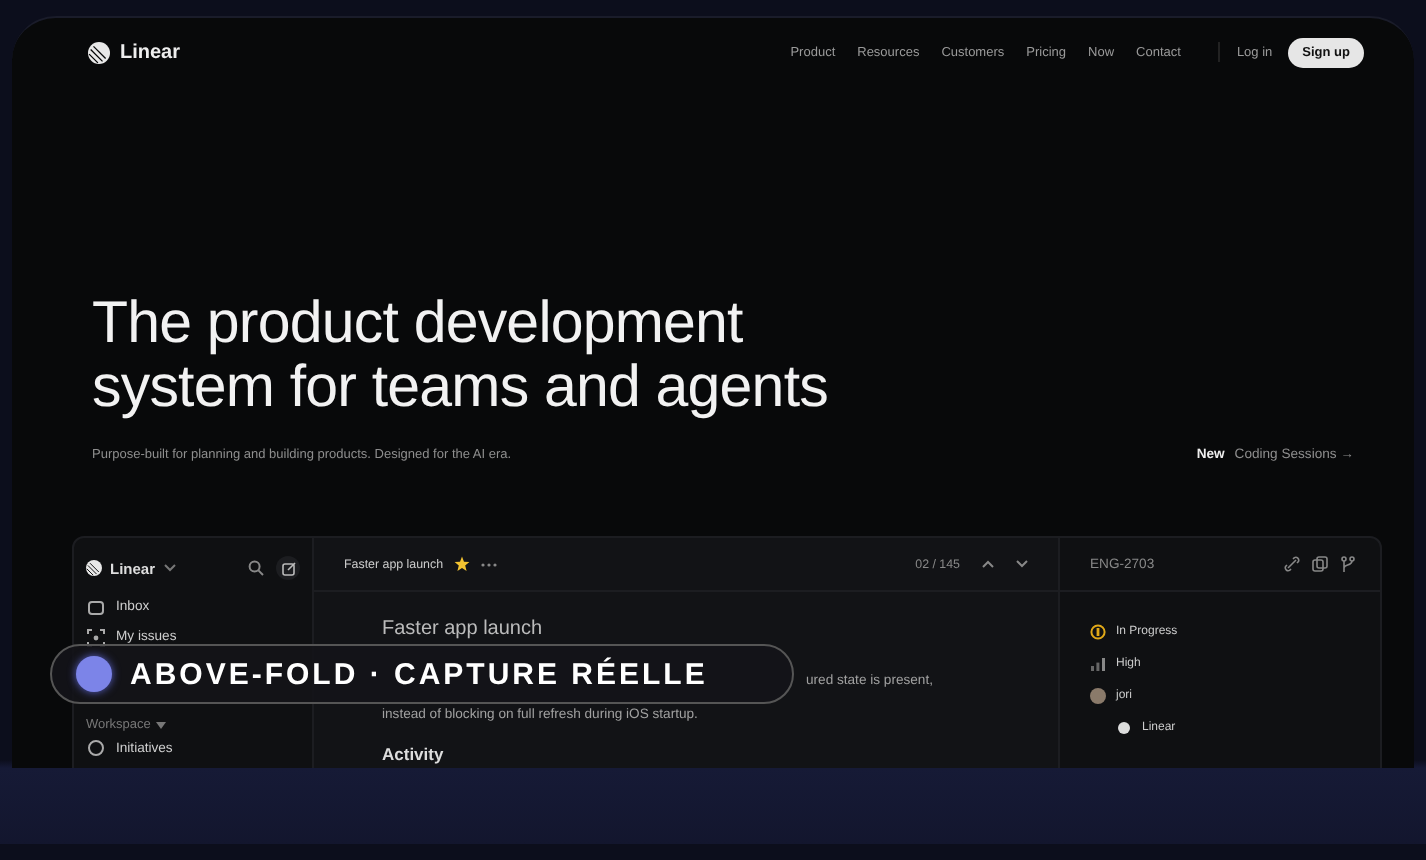 The width and height of the screenshot is (1426, 860). Describe the element at coordinates (488, 564) in the screenshot. I see `more-icon` at that location.